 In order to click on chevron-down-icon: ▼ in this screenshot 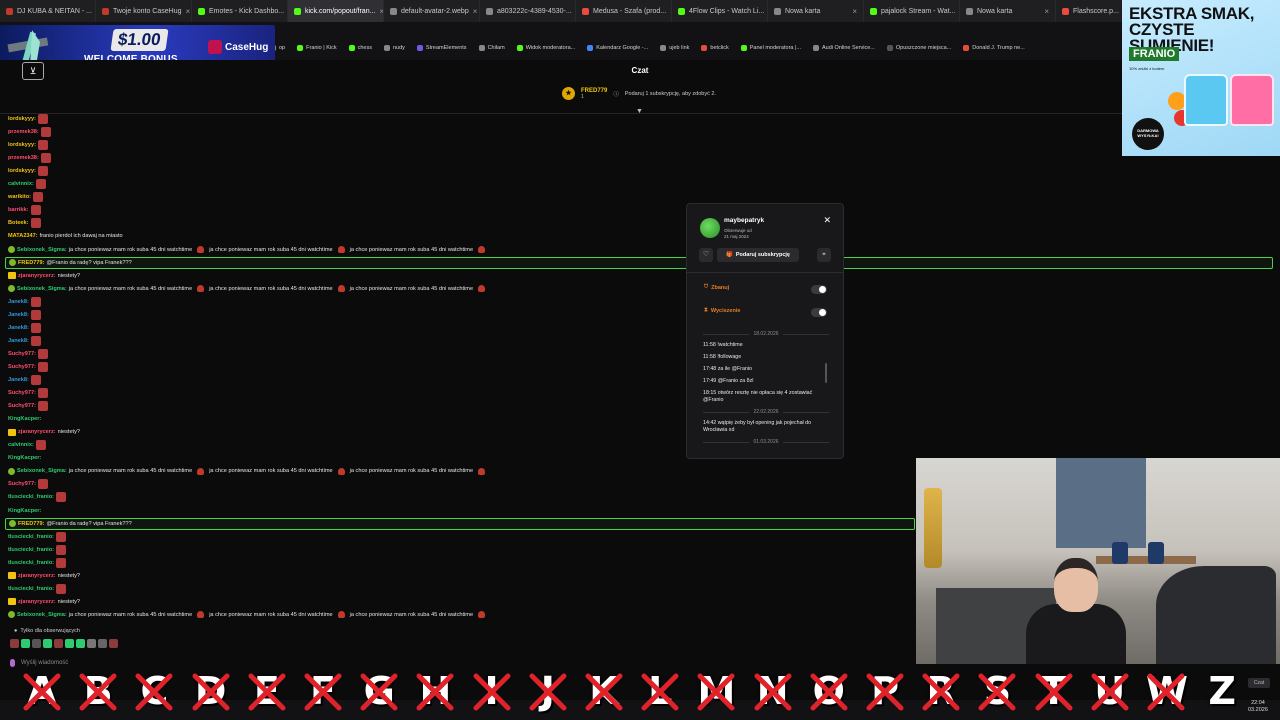, I will do `click(639, 111)`.